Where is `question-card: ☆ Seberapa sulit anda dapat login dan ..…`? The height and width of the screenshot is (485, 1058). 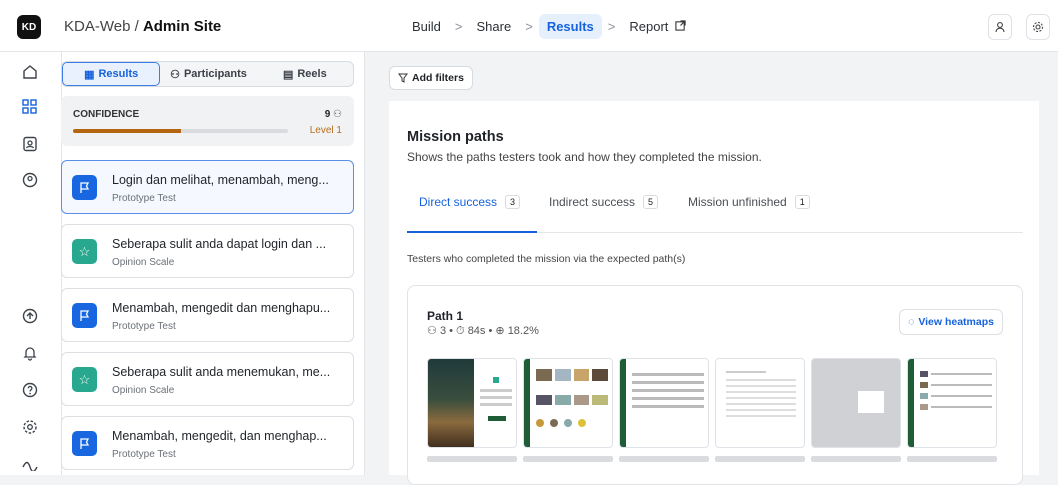
question-card: ☆ Seberapa sulit anda dapat login dan ..… is located at coordinates (207, 251).